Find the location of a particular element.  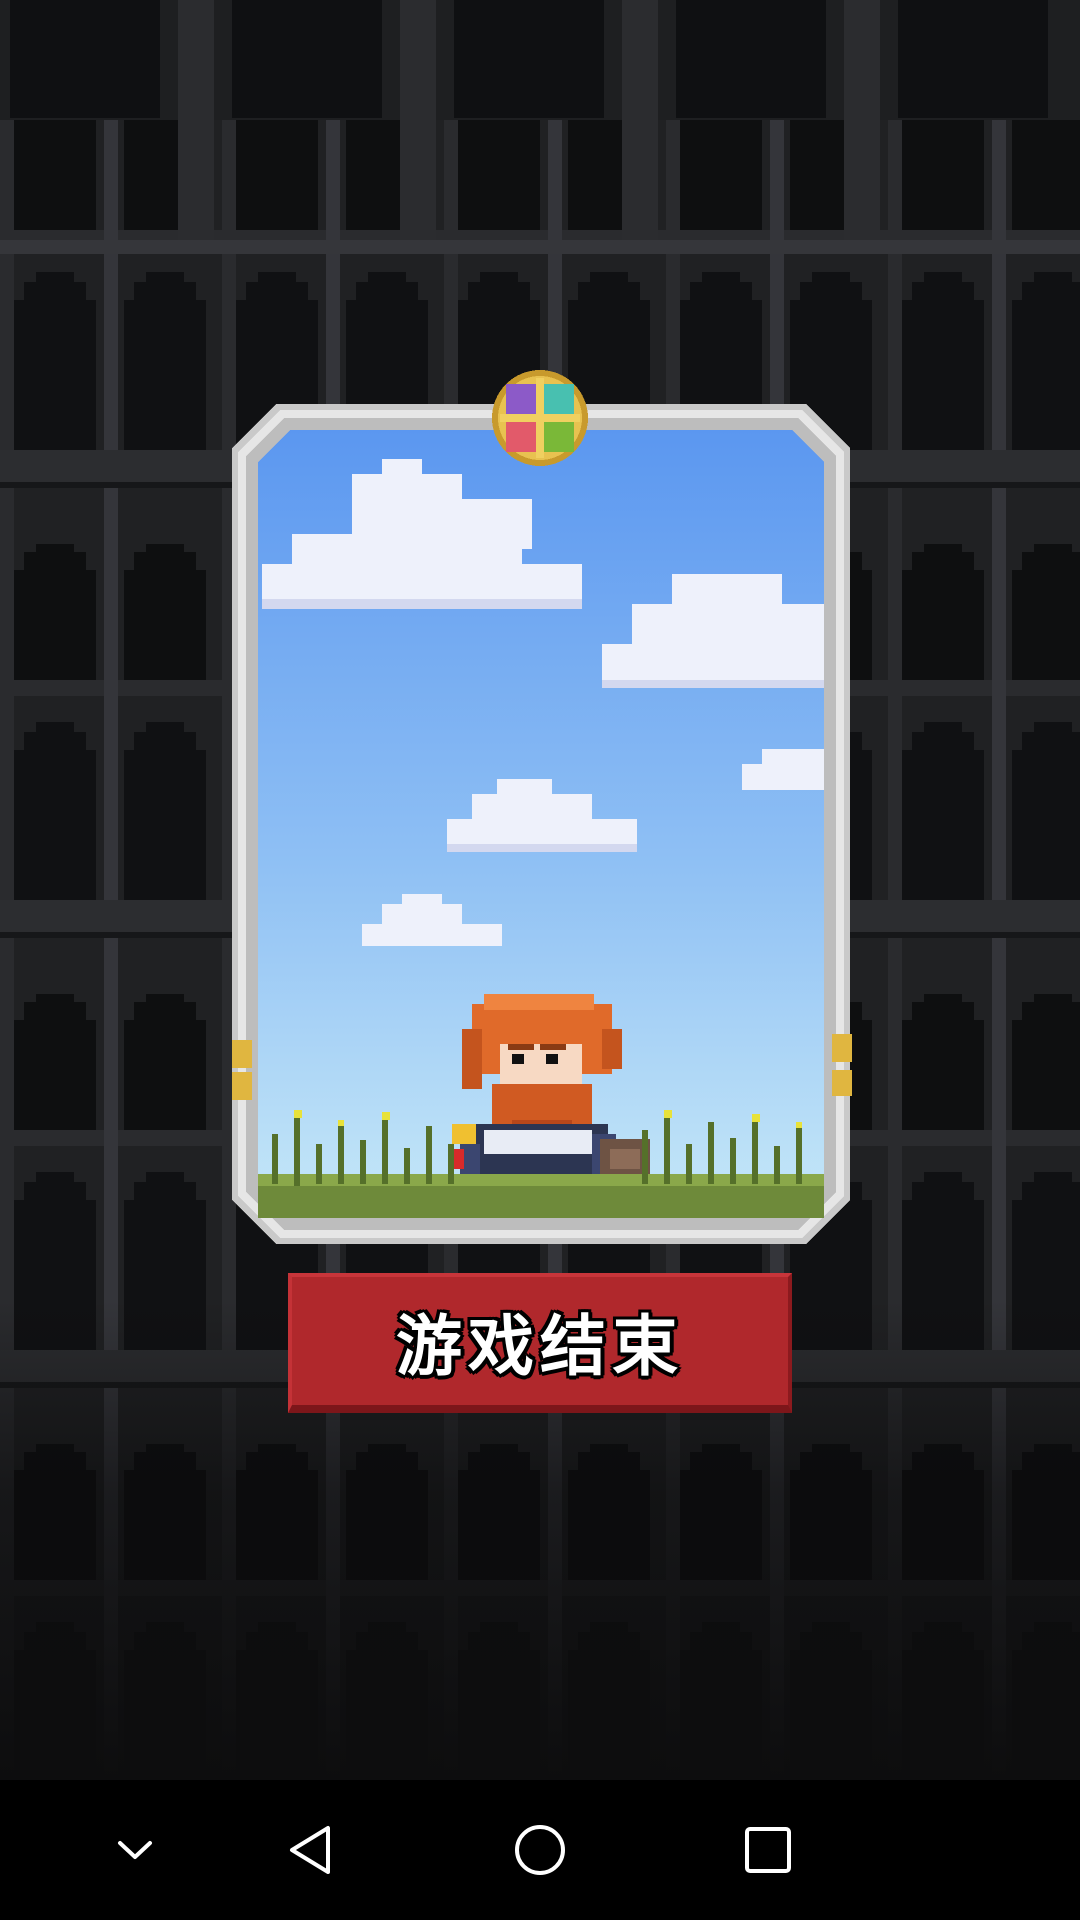

nav-recents-button is located at coordinates (768, 1850).